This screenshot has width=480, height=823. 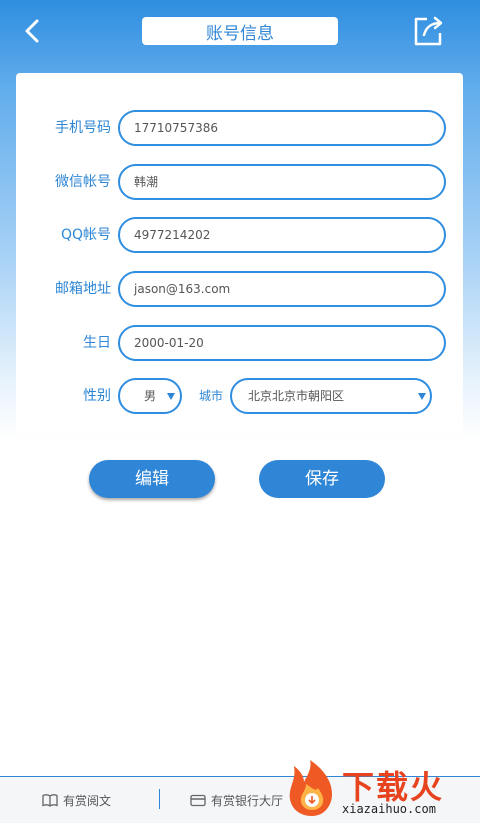 I want to click on wechat-label: 微信帐号, so click(x=83, y=182).